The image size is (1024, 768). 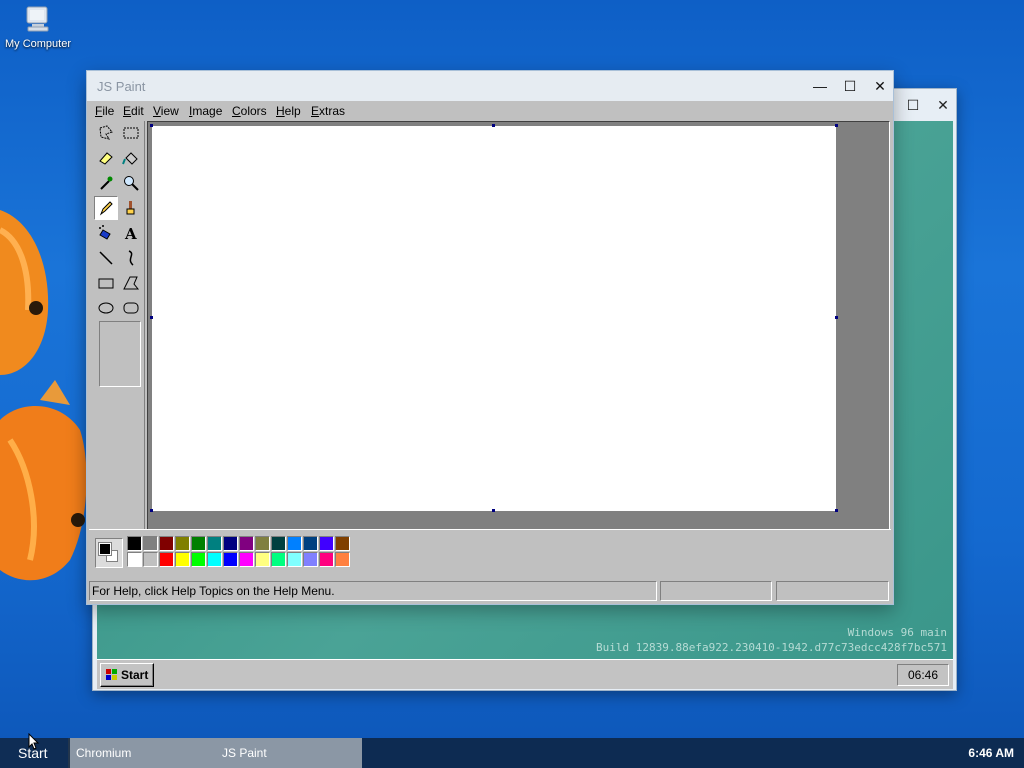 I want to click on host-clock: 6:46 AM, so click(x=991, y=753).